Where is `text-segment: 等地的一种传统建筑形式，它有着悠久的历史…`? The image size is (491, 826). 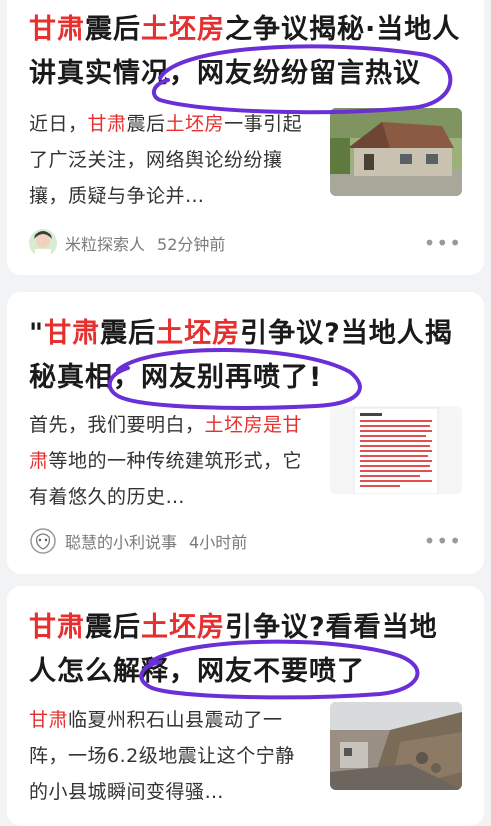
text-segment: 等地的一种传统建筑形式，它有着悠久的历史… is located at coordinates (166, 479).